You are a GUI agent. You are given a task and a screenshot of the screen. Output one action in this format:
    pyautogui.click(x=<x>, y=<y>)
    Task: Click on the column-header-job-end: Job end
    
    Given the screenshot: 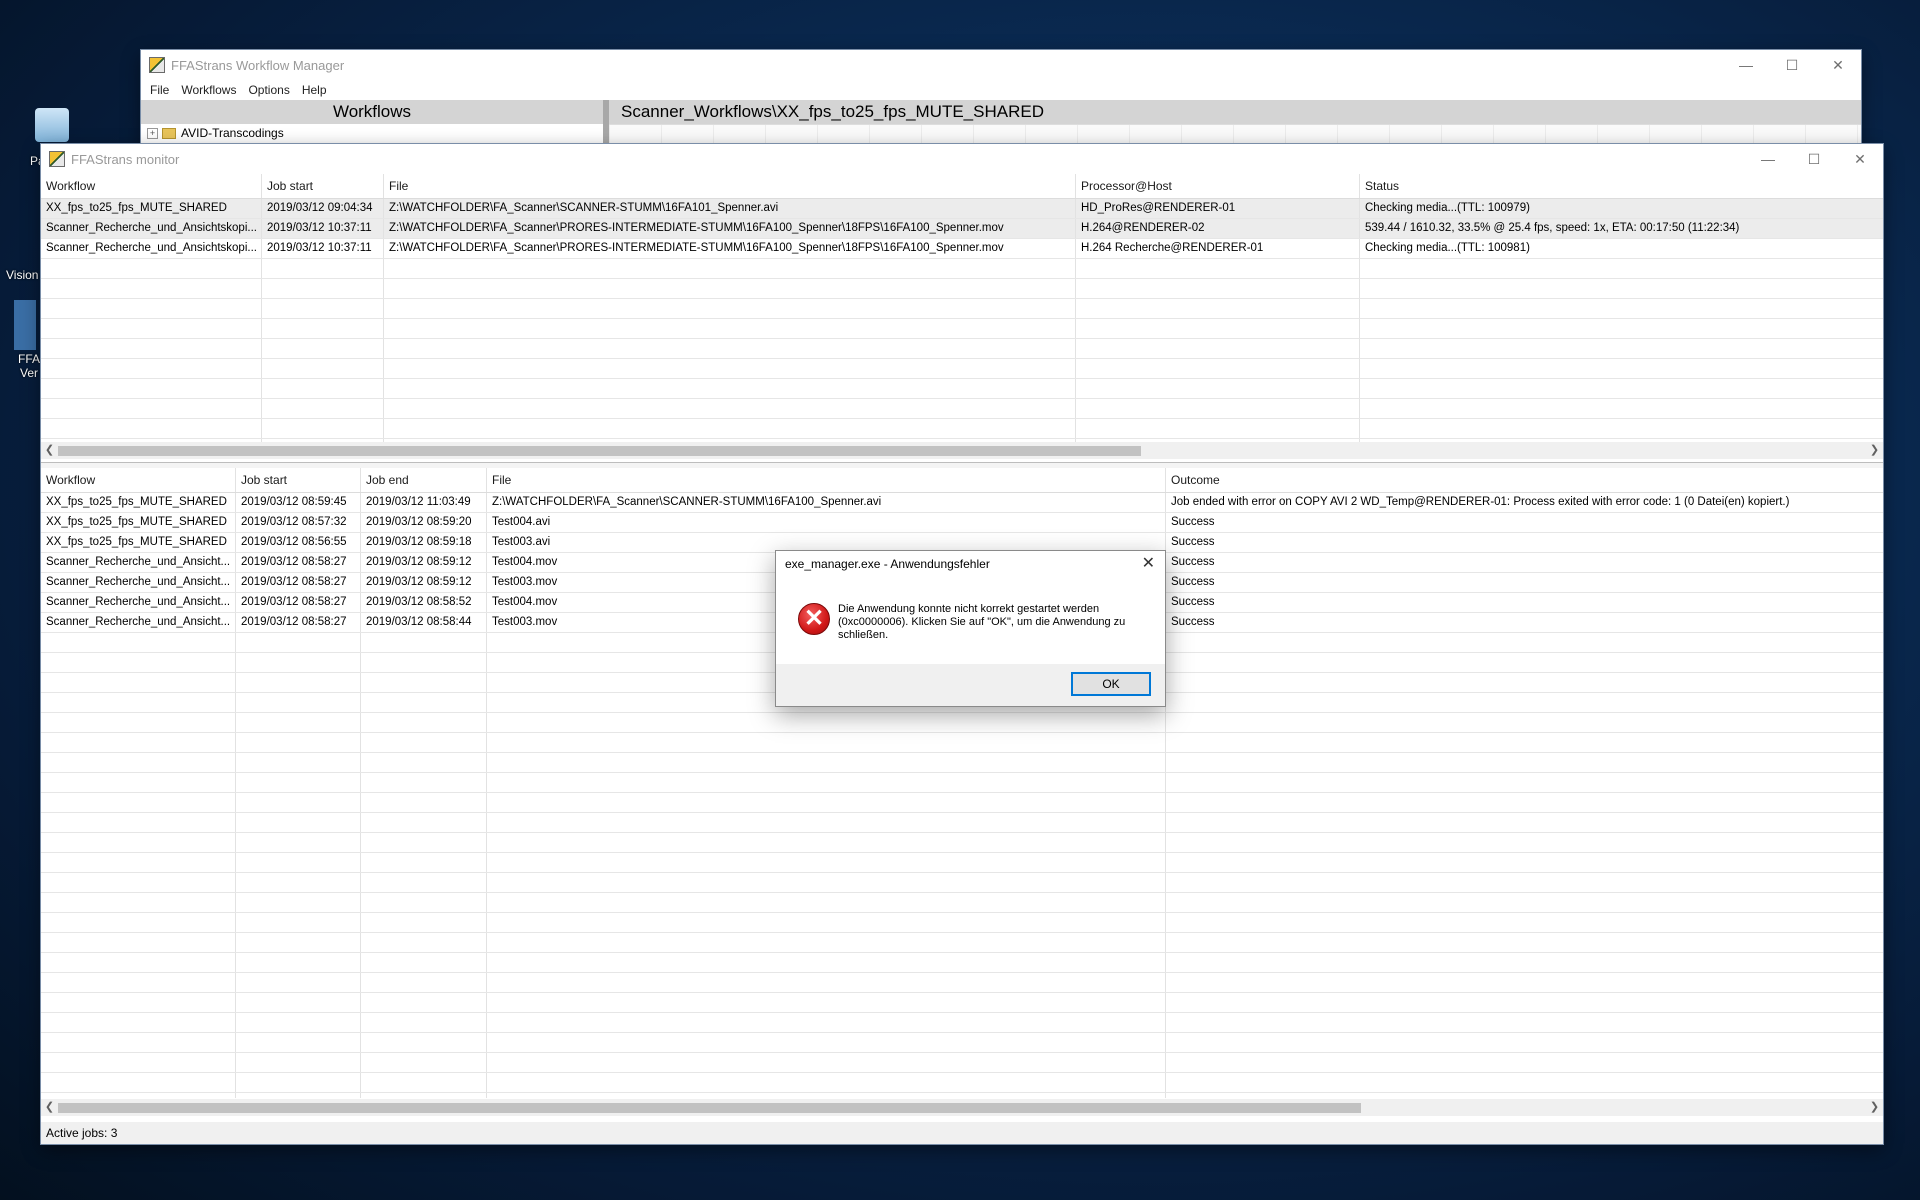 What is the action you would take?
    pyautogui.click(x=424, y=480)
    